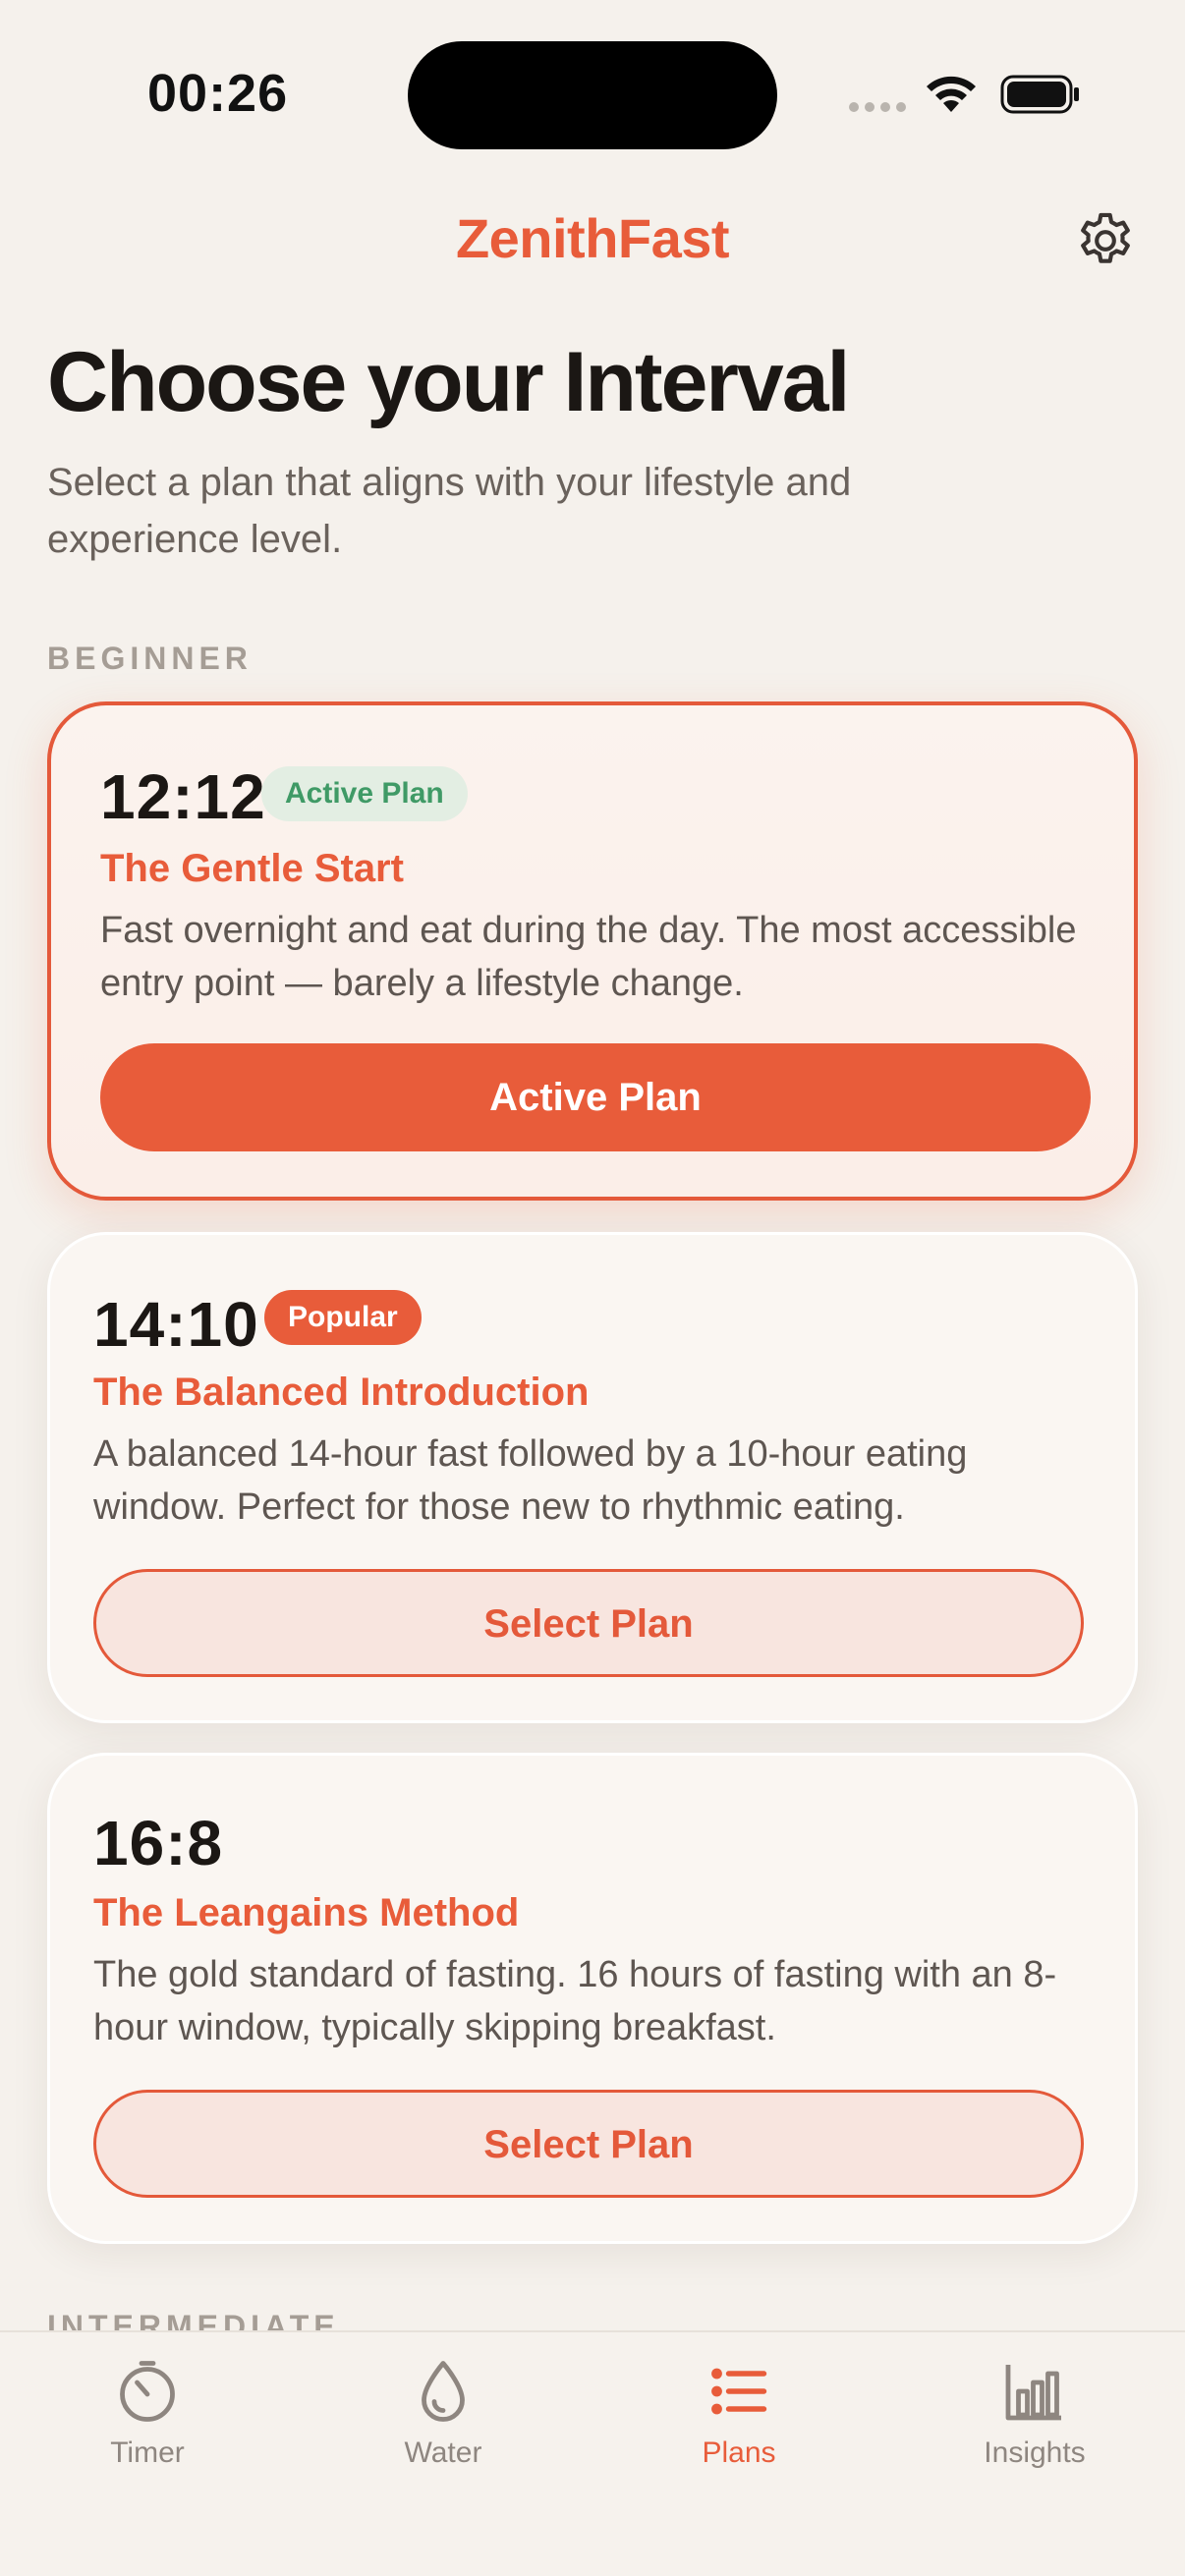  I want to click on tab-plans: Plans, so click(739, 2413).